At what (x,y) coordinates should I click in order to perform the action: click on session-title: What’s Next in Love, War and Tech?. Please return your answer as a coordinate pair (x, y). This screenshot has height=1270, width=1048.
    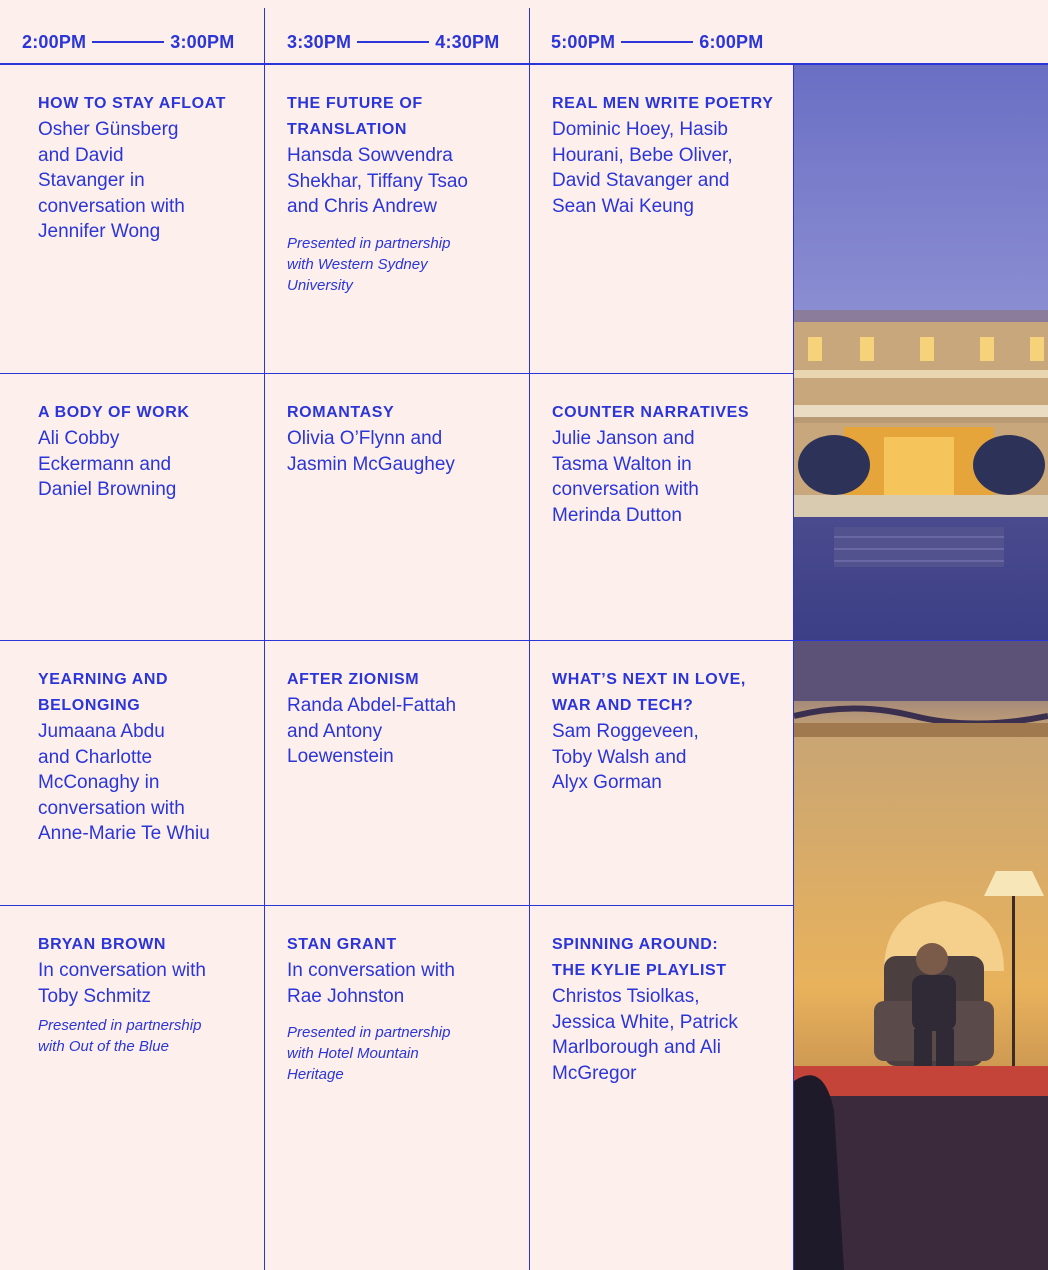
    Looking at the image, I should click on (649, 692).